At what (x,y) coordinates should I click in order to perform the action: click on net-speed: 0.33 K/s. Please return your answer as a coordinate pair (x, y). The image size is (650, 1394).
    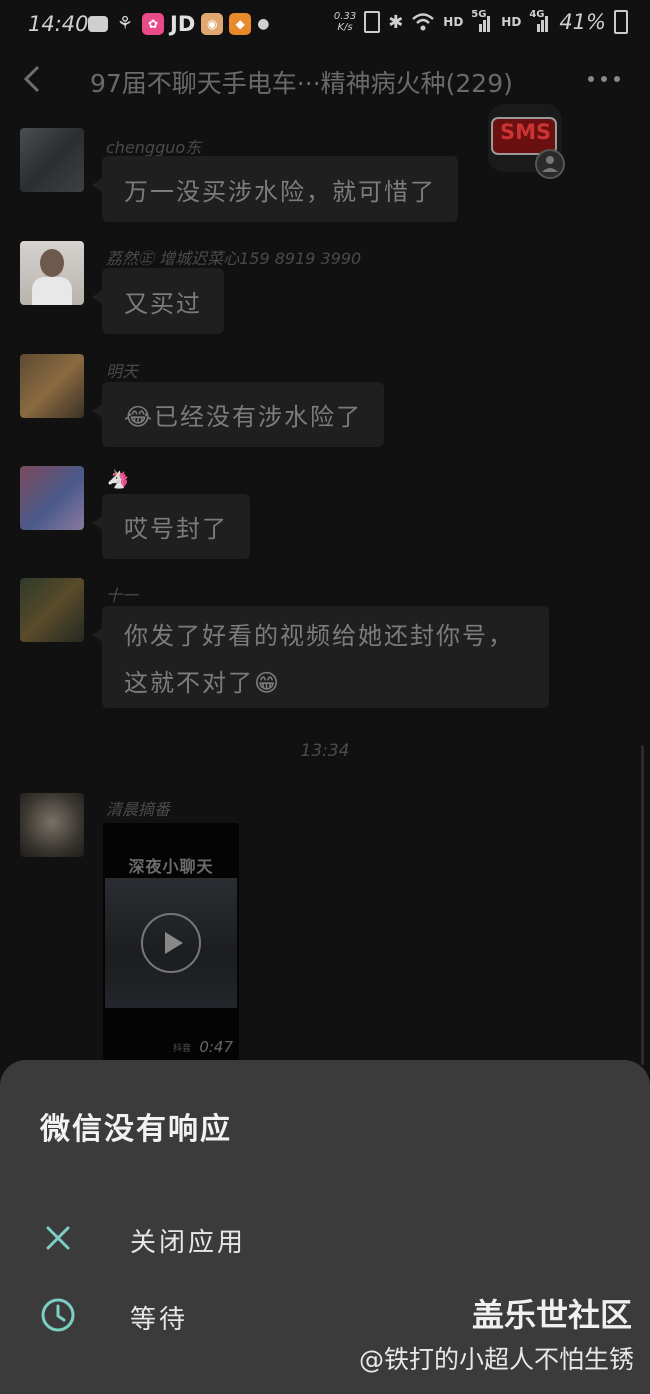
    Looking at the image, I should click on (345, 22).